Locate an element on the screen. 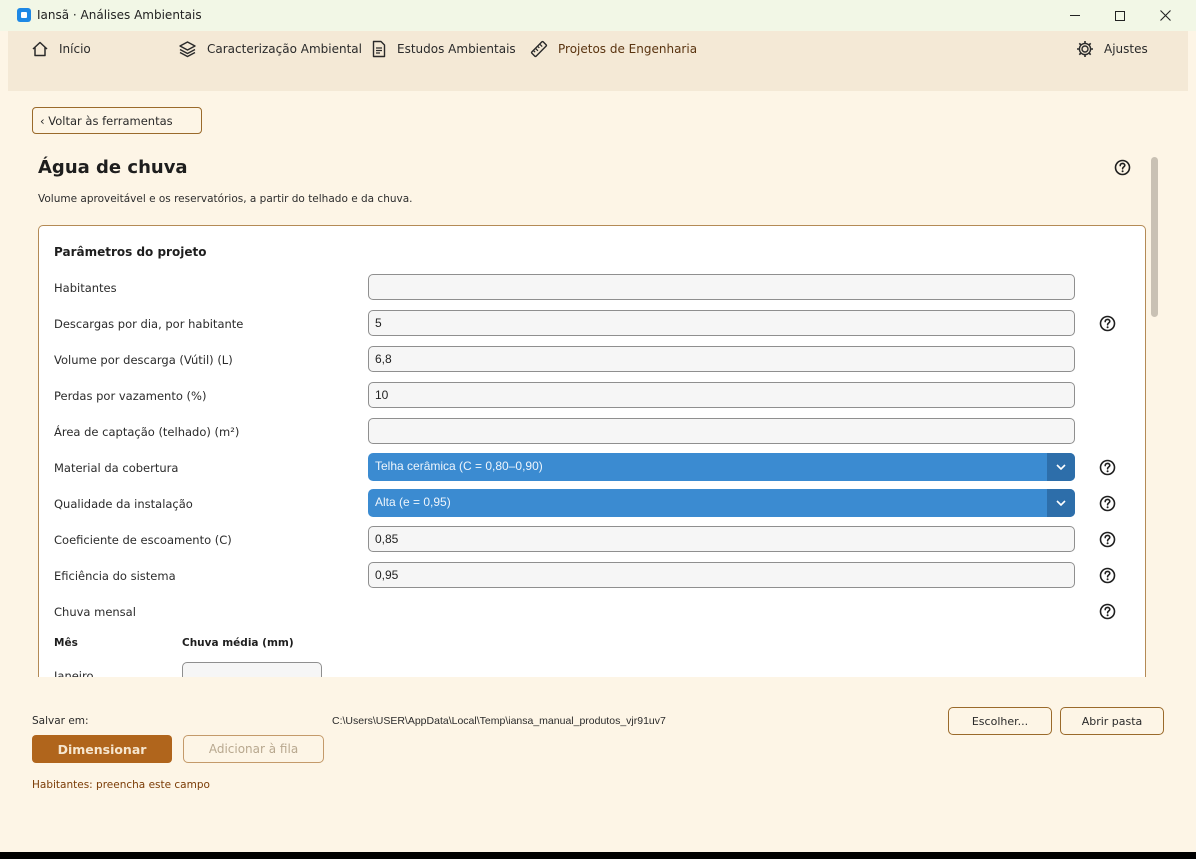  close-icon is located at coordinates (1165, 15).